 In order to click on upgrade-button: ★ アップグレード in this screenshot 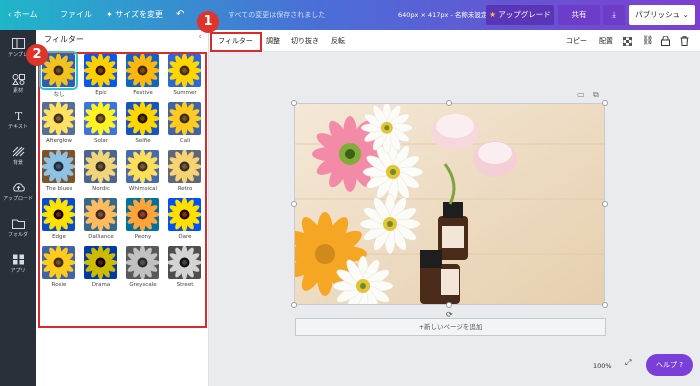, I will do `click(520, 15)`.